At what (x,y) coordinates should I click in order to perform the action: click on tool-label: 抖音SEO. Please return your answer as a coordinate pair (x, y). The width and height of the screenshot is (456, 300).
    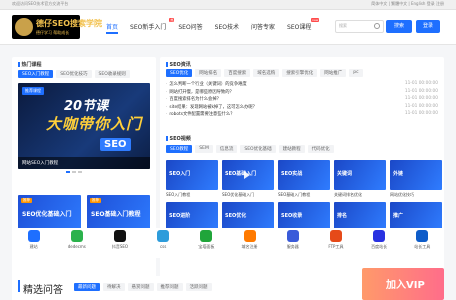
    Looking at the image, I should click on (120, 246).